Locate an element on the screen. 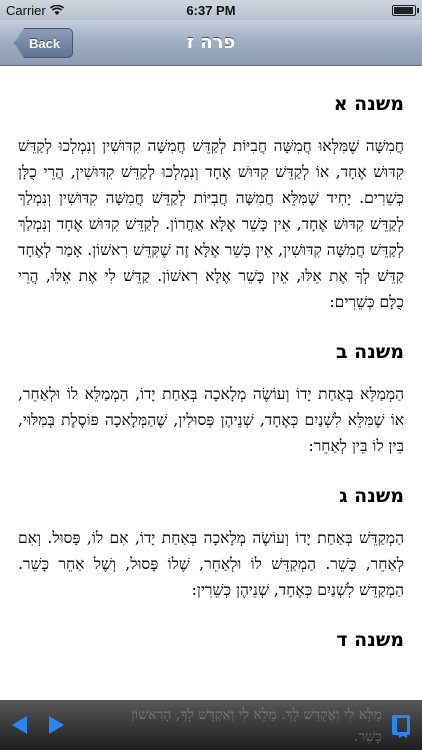 Image resolution: width=422 pixels, height=750 pixels. bookmark-icon is located at coordinates (401, 725).